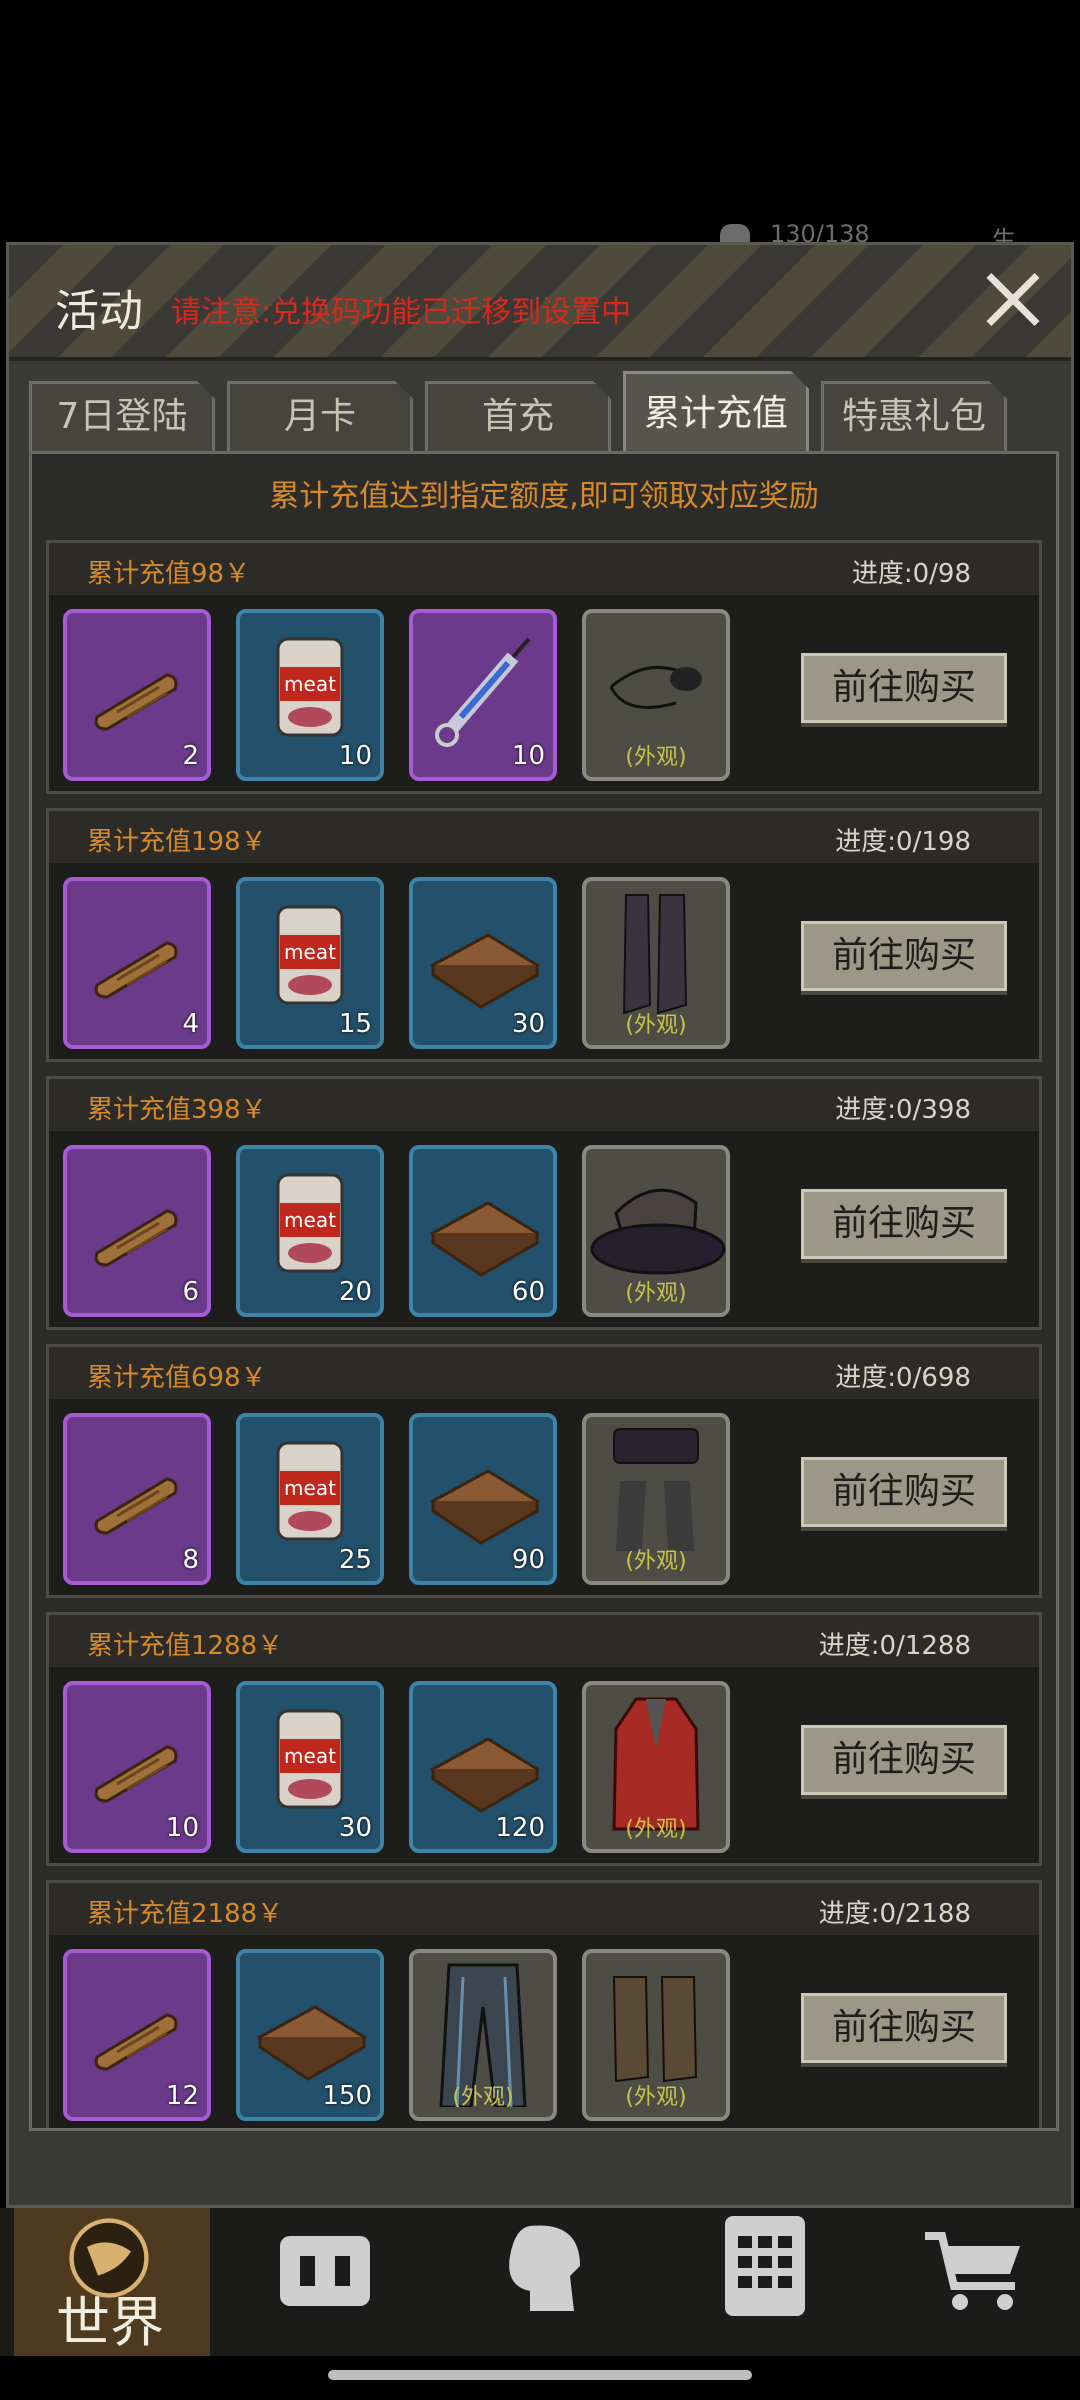 The width and height of the screenshot is (1080, 2400). Describe the element at coordinates (544, 837) in the screenshot. I see `tier-header: 累计充值198￥ 进度:0/198` at that location.